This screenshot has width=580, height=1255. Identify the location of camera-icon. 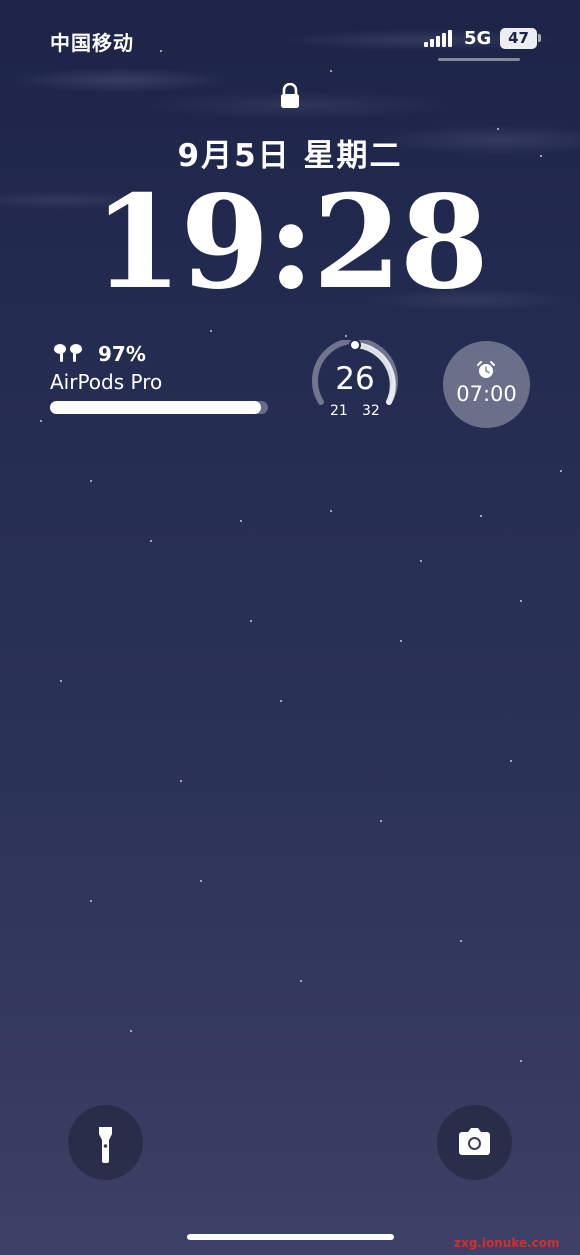
(474, 1141).